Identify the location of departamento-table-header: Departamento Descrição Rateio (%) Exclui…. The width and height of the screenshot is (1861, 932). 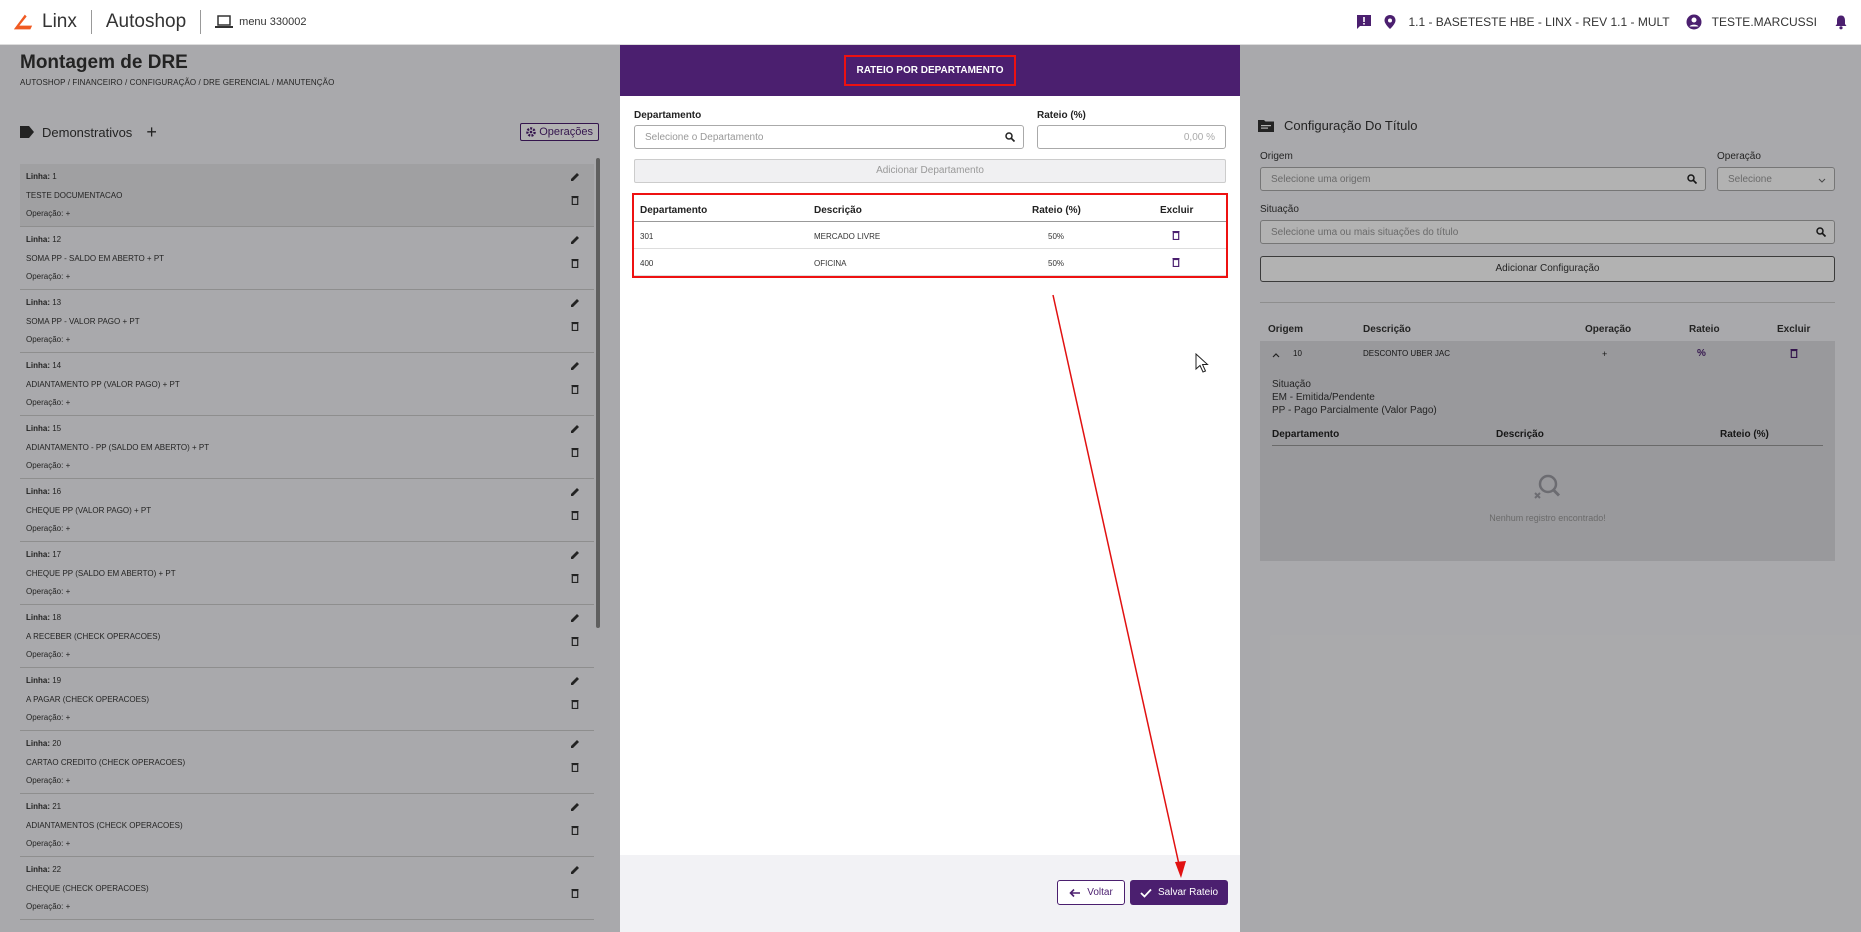
(930, 208).